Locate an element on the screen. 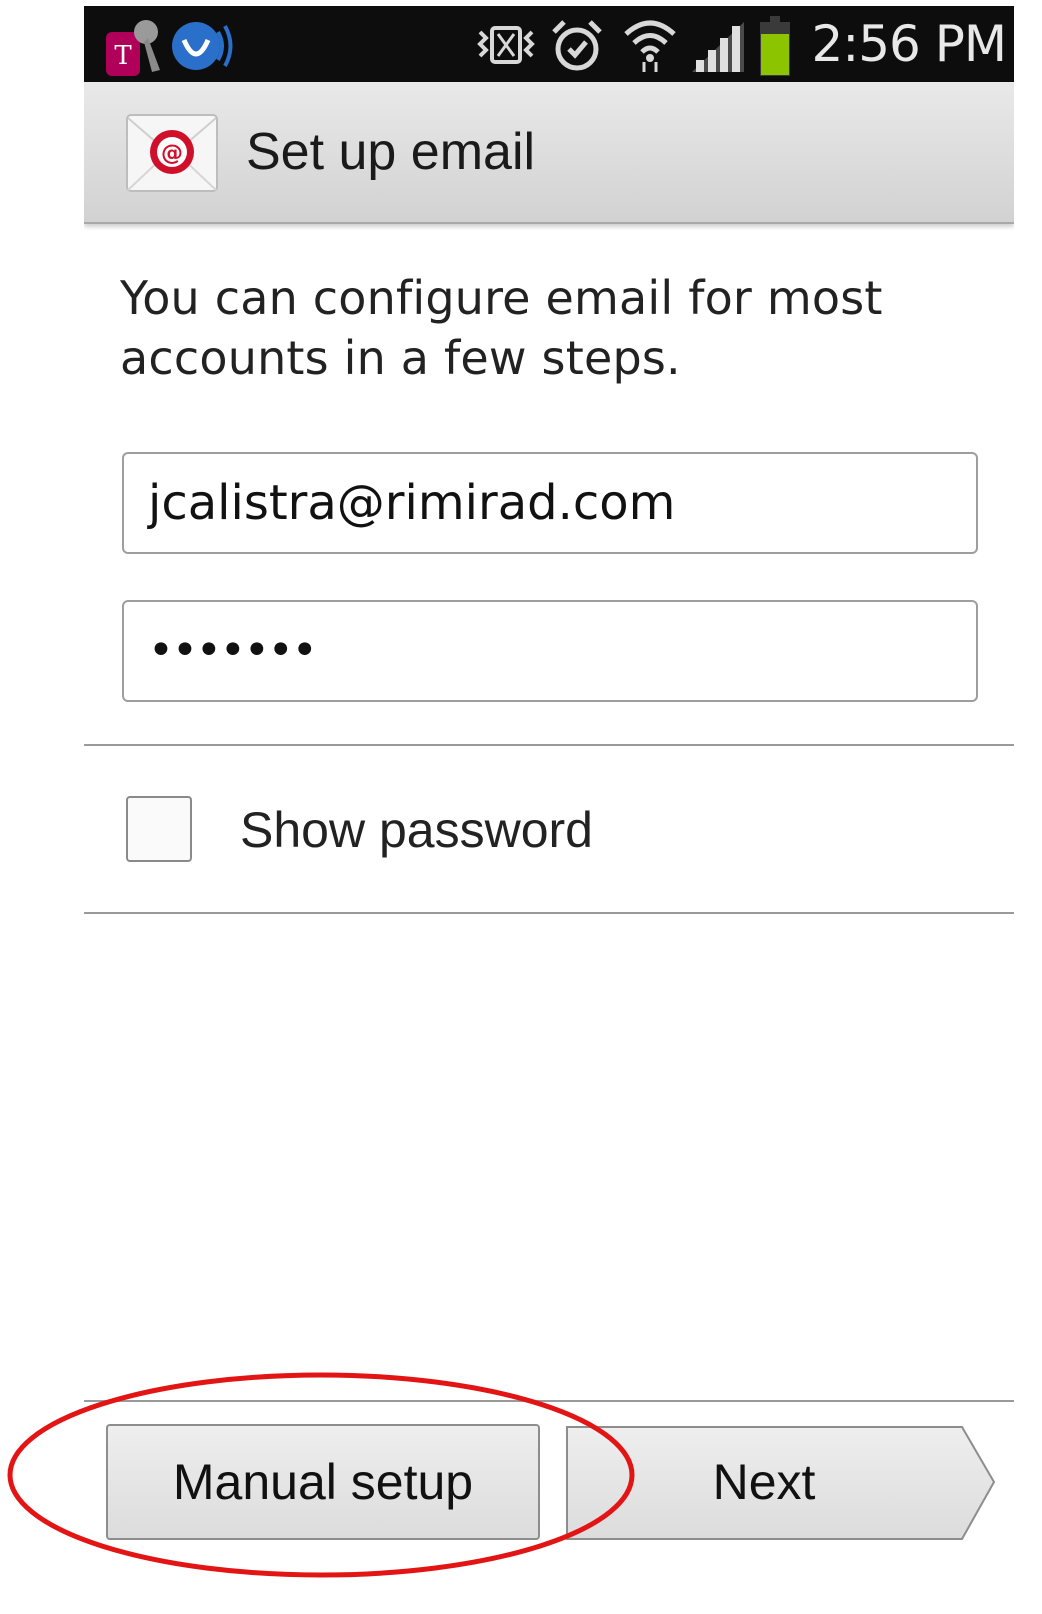  battery-icon is located at coordinates (775, 46).